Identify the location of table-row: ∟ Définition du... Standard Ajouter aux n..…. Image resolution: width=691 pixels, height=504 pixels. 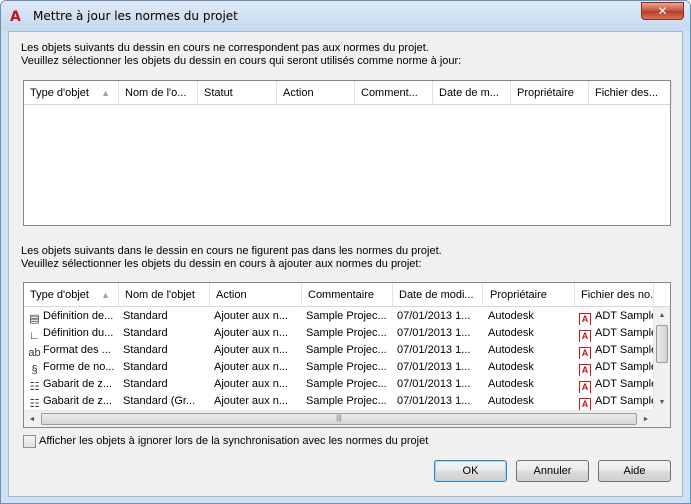
(347, 333).